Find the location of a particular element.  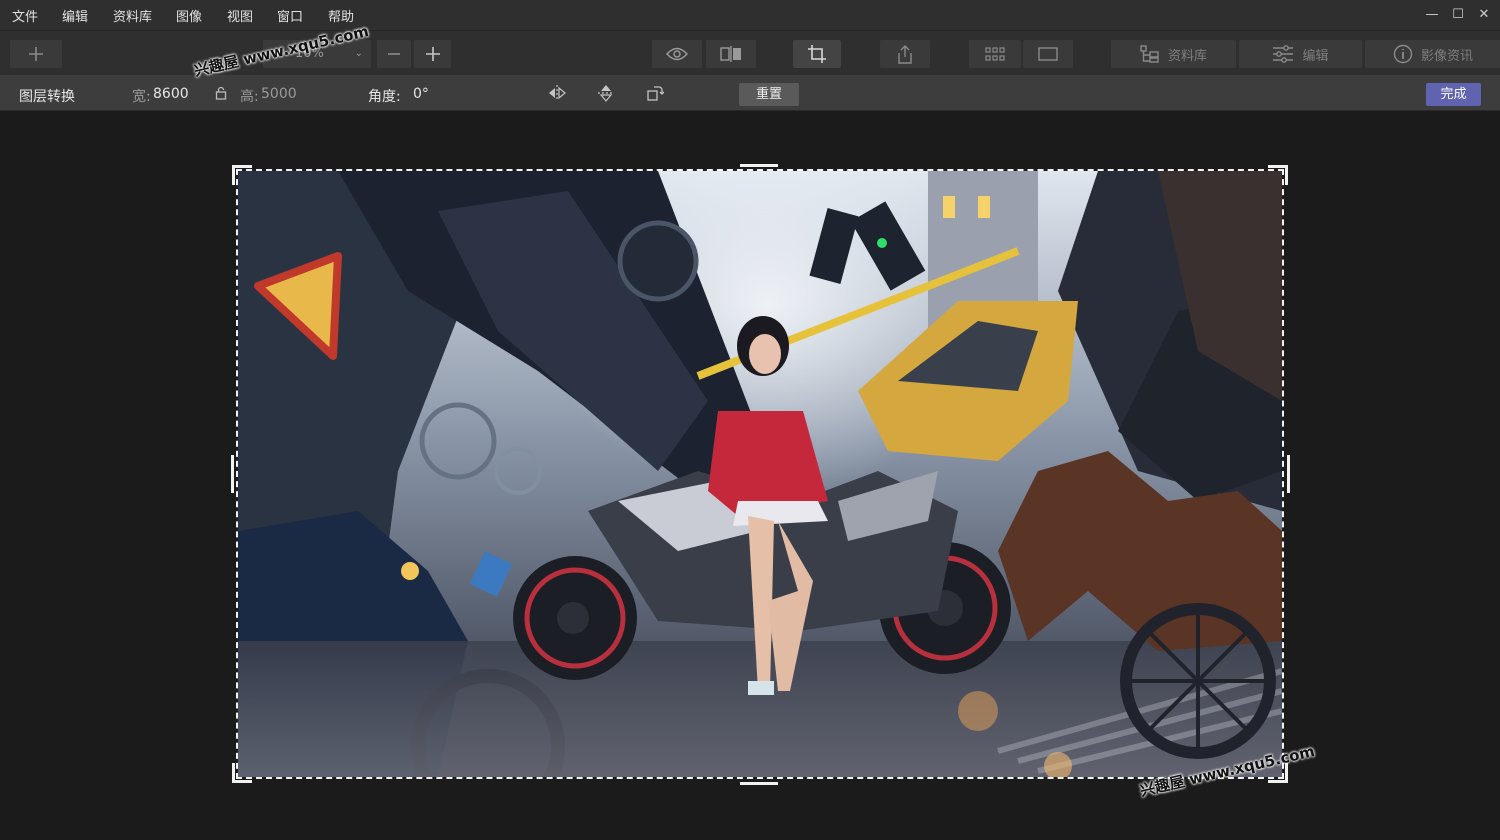

zoom-out-button is located at coordinates (394, 54).